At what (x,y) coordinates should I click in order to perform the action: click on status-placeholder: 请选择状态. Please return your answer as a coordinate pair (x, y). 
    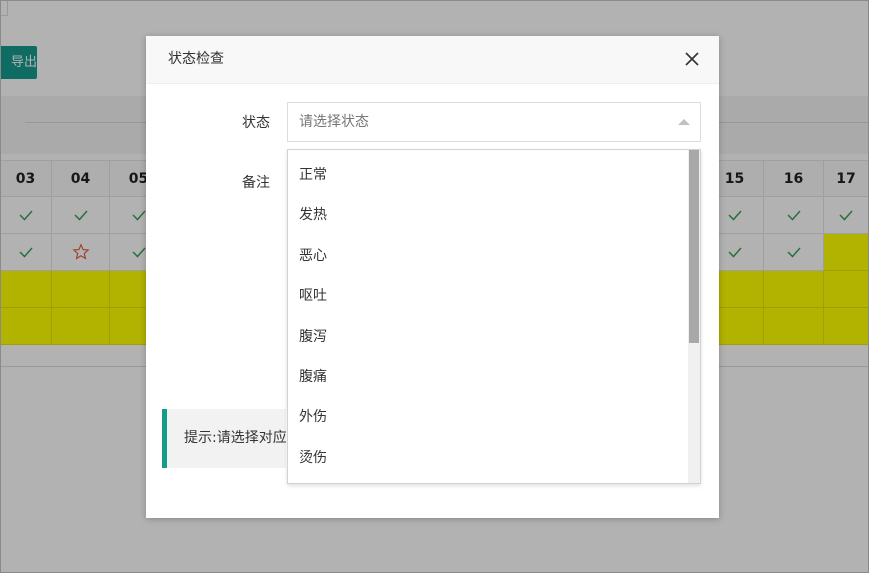
    Looking at the image, I should click on (334, 122).